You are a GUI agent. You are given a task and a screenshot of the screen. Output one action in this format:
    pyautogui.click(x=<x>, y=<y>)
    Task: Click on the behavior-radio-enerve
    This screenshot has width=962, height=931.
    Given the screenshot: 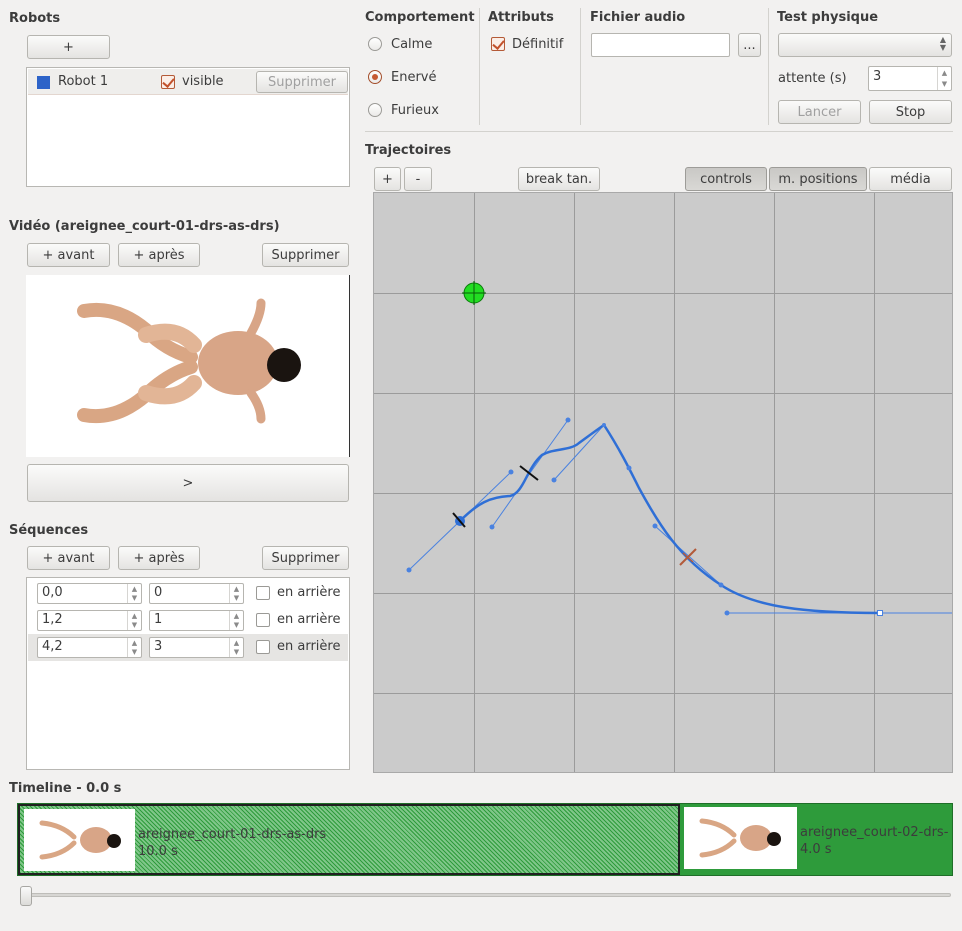 What is the action you would take?
    pyautogui.click(x=375, y=77)
    